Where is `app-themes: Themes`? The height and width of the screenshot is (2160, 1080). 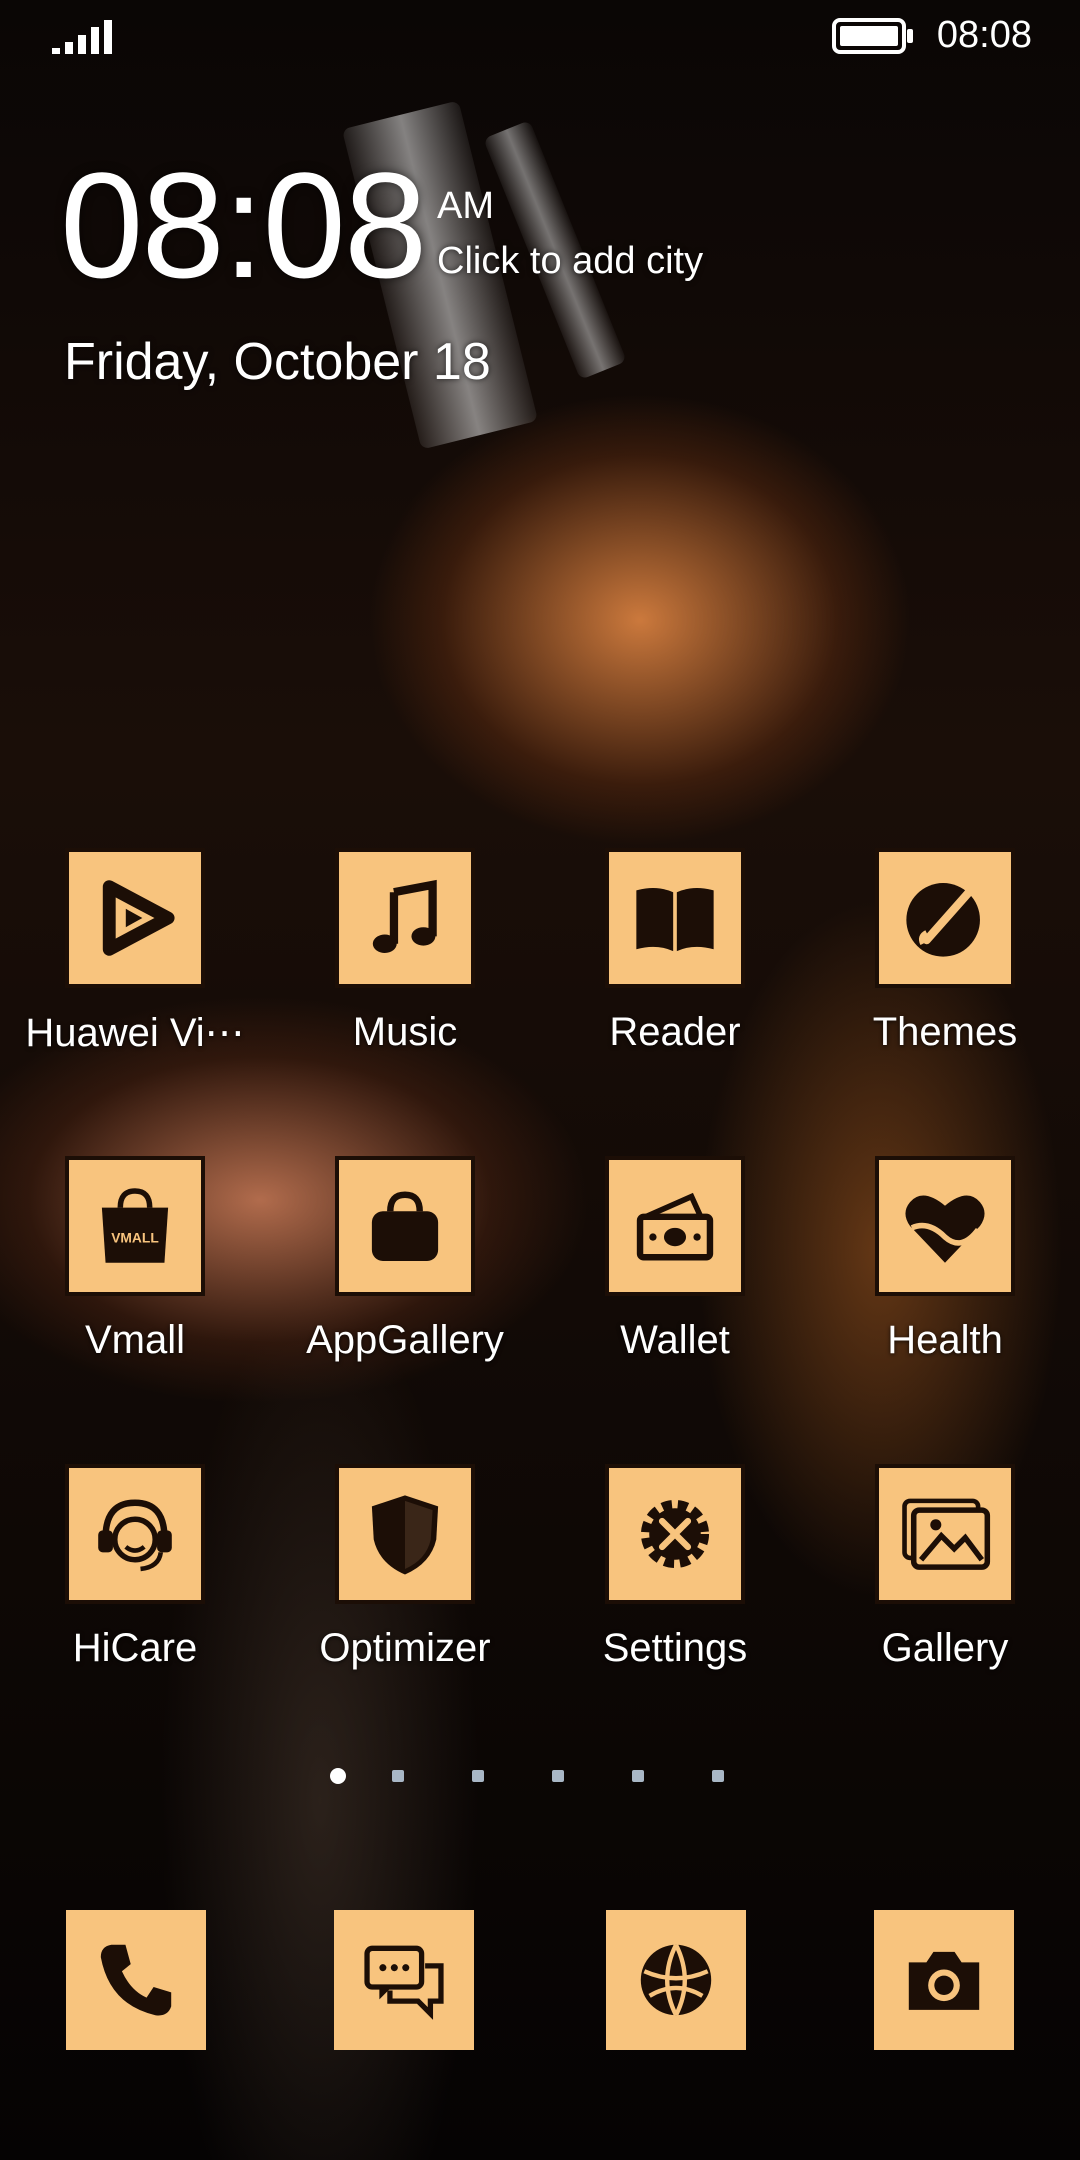
app-themes: Themes is located at coordinates (945, 951).